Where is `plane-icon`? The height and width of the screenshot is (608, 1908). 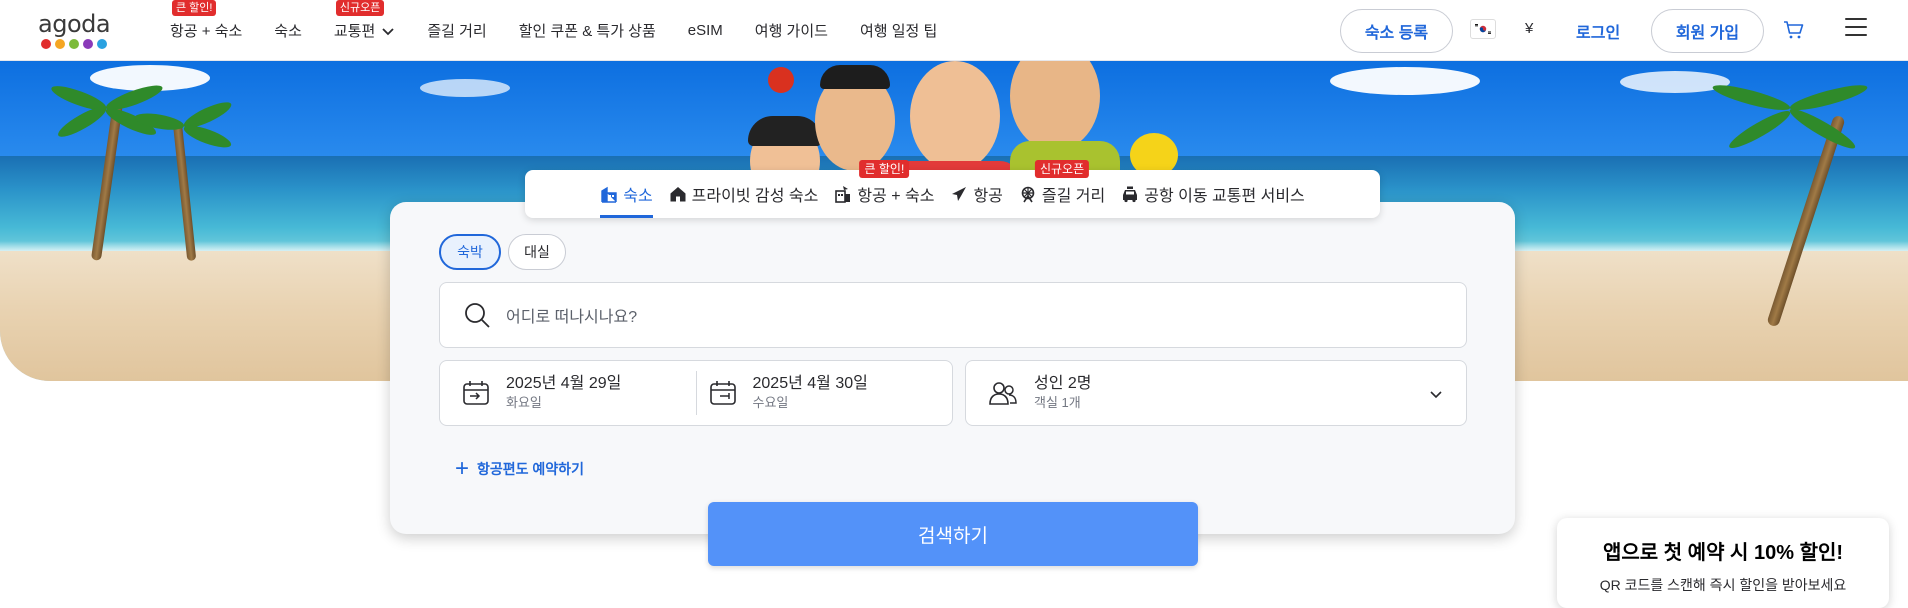
plane-icon is located at coordinates (959, 194).